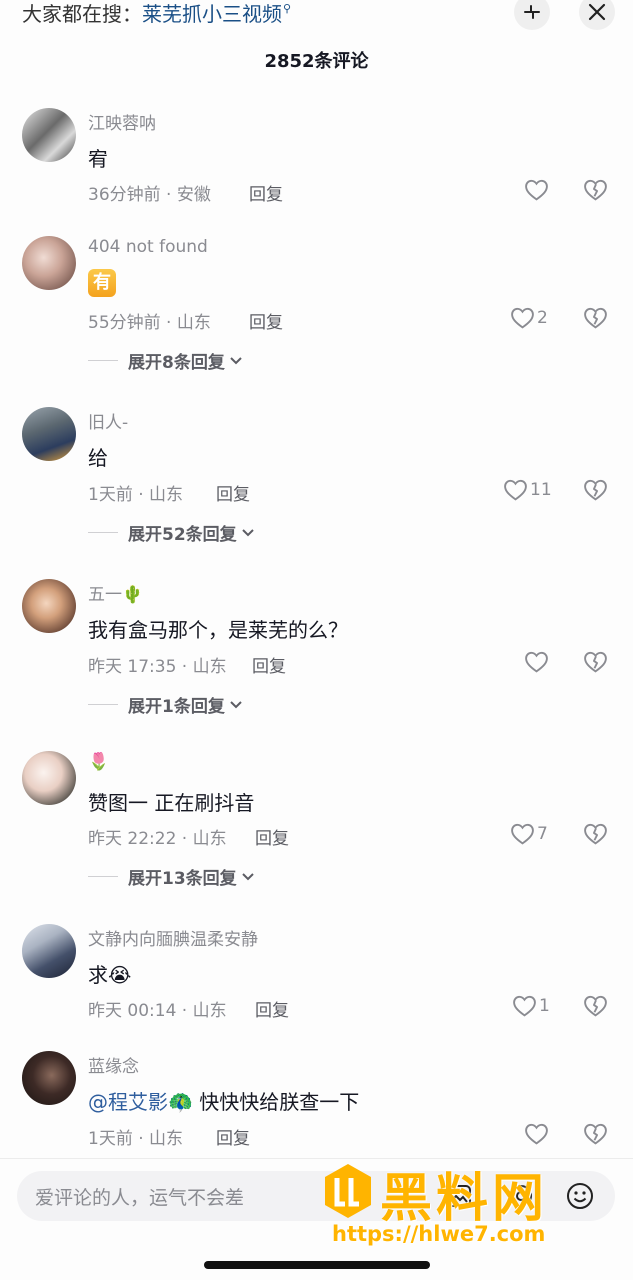 The width and height of the screenshot is (633, 1280). I want to click on expand-replies-button: 展开8条回复, so click(165, 360).